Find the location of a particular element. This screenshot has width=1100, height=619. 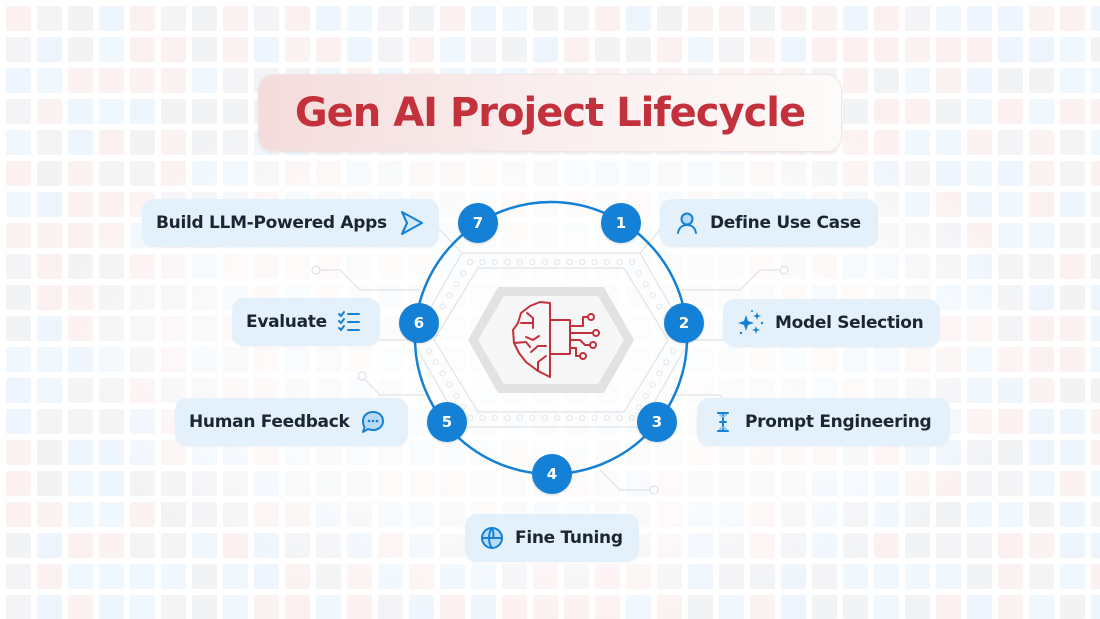

step-build-llm-powered-apps: Build LLM-Powered Apps is located at coordinates (290, 223).